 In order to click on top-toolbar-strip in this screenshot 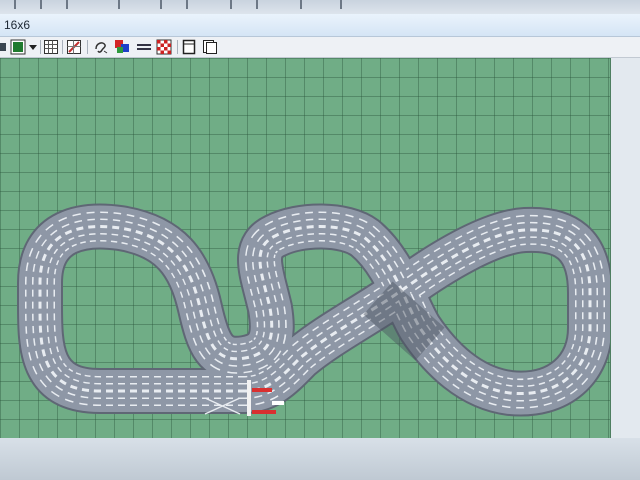, I will do `click(320, 7)`.